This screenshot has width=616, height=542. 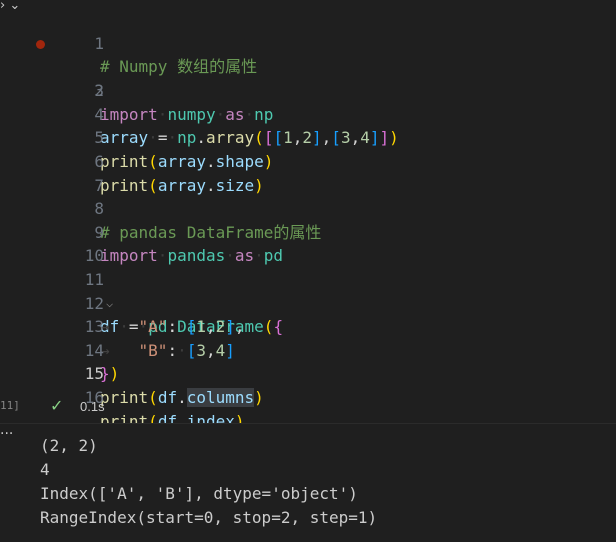 What do you see at coordinates (12, 211) in the screenshot?
I see `cell-gutter: › ⌄ 11]` at bounding box center [12, 211].